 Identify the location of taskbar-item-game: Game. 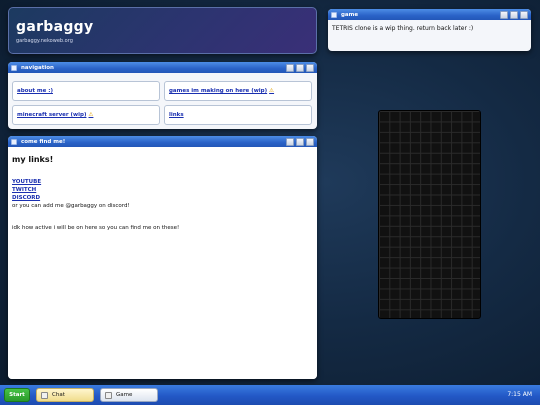
(129, 395).